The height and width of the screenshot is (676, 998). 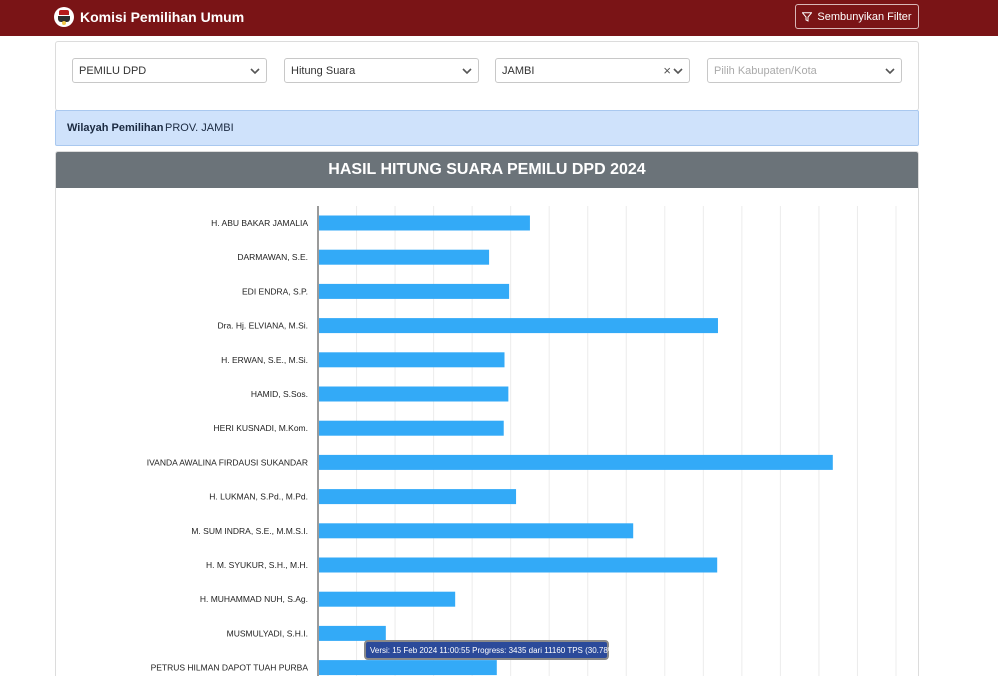 I want to click on count-type-select: Hitung Suara, so click(x=381, y=70).